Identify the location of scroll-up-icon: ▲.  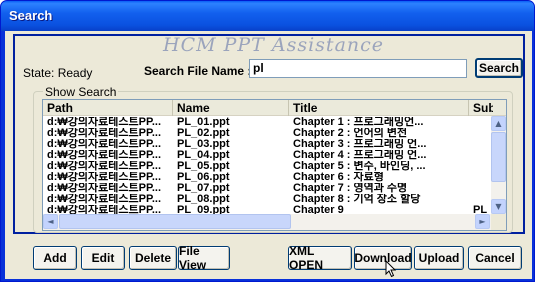
(498, 123).